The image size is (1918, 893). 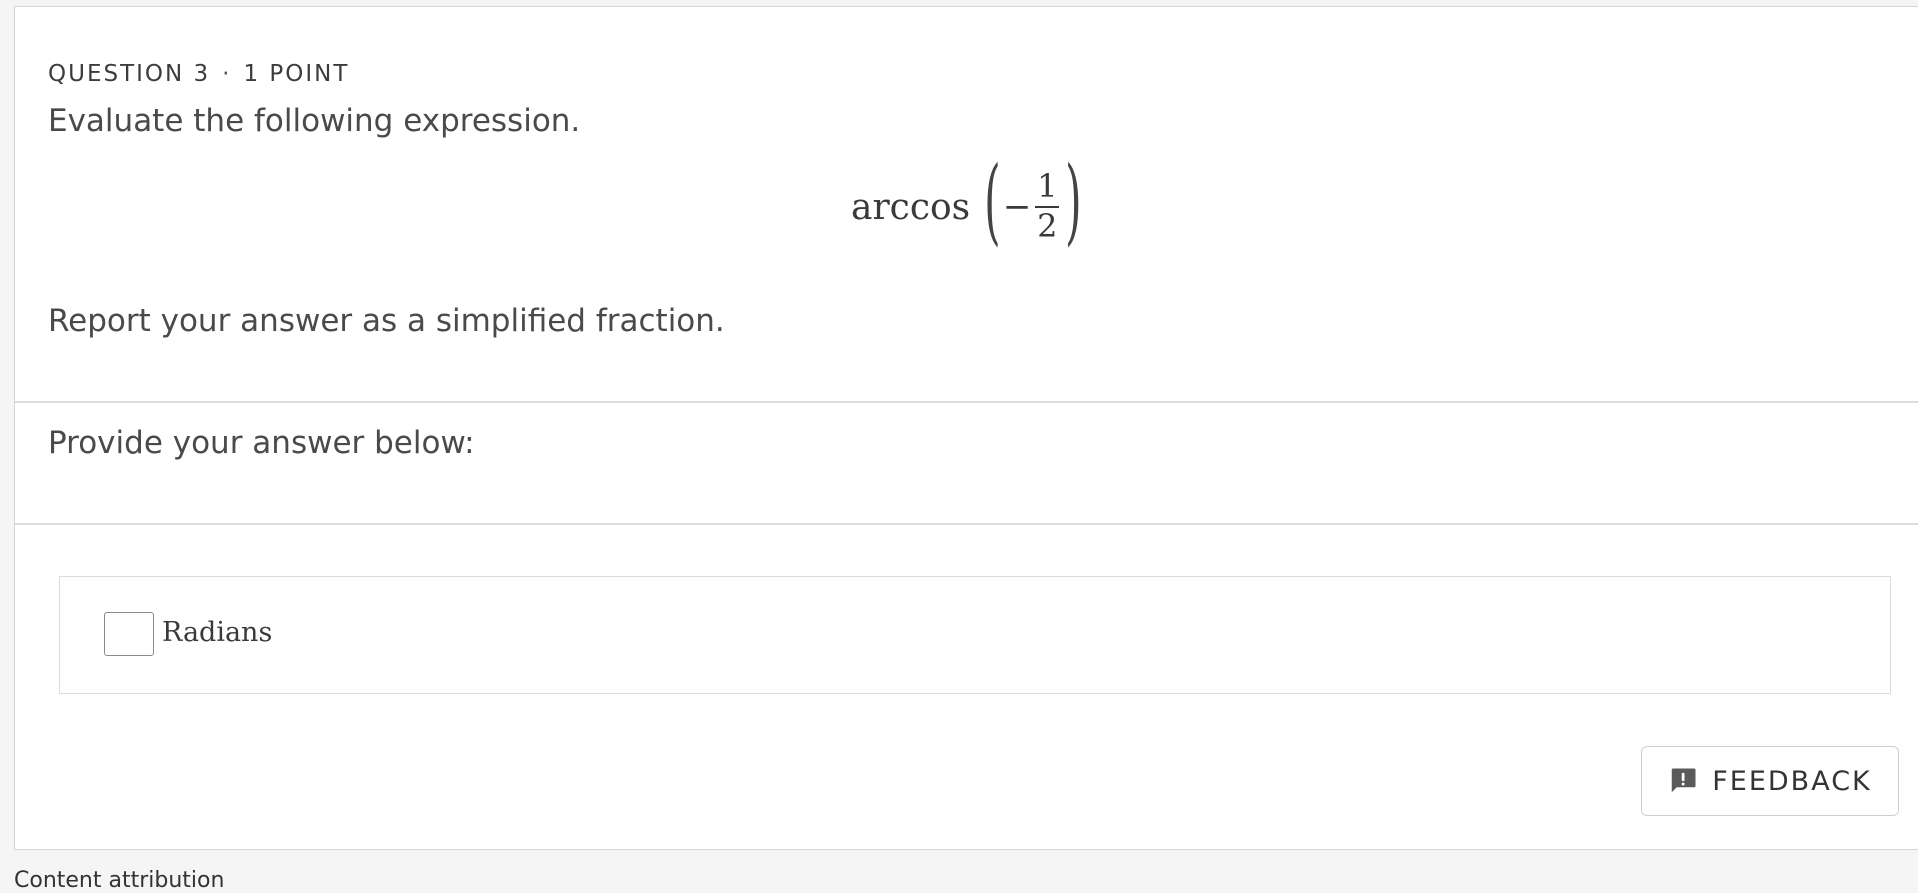 What do you see at coordinates (1047, 186) in the screenshot?
I see `math-numerator: 1` at bounding box center [1047, 186].